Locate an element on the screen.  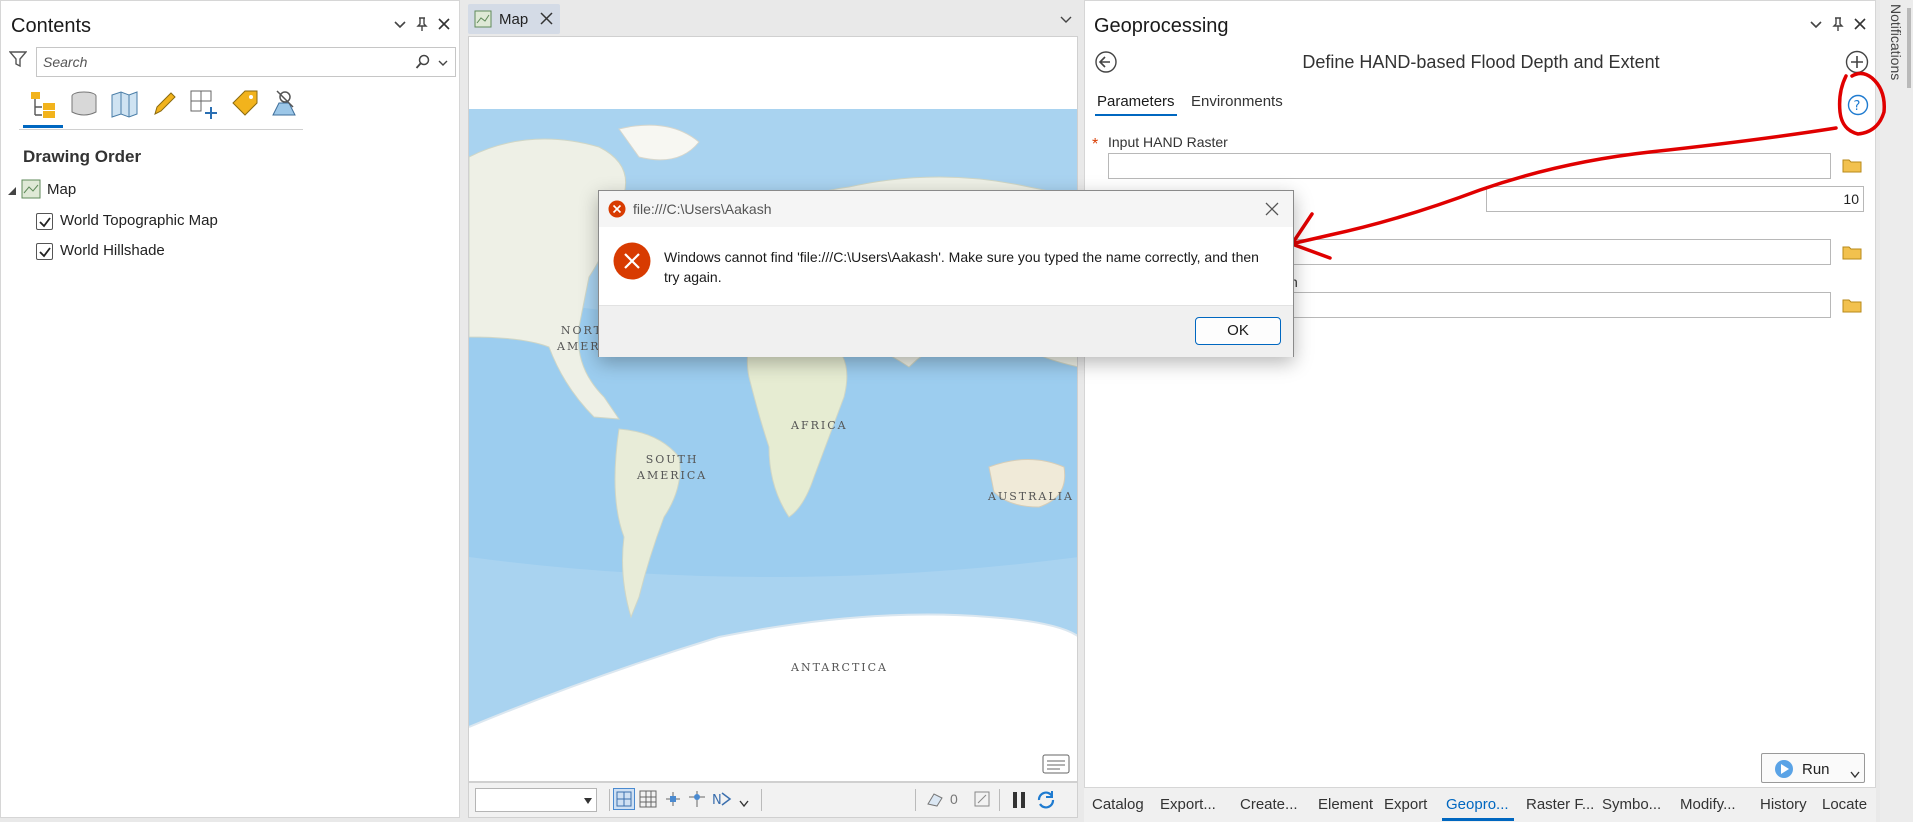
dialog-footer is located at coordinates (946, 331).